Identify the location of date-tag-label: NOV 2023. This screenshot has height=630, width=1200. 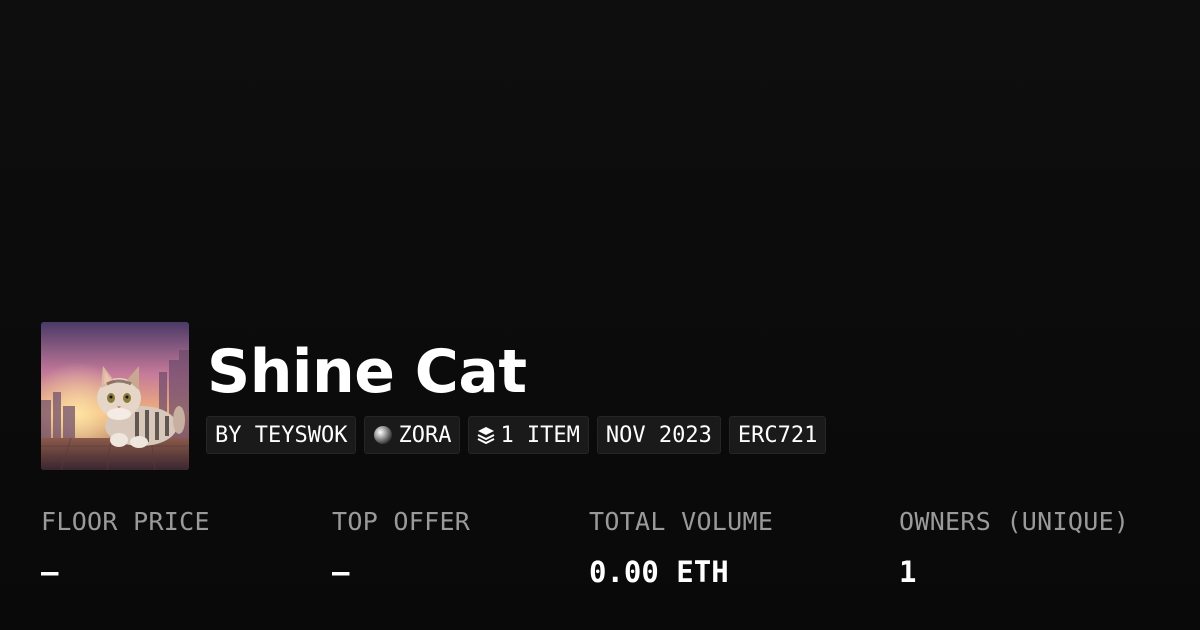
(658, 435).